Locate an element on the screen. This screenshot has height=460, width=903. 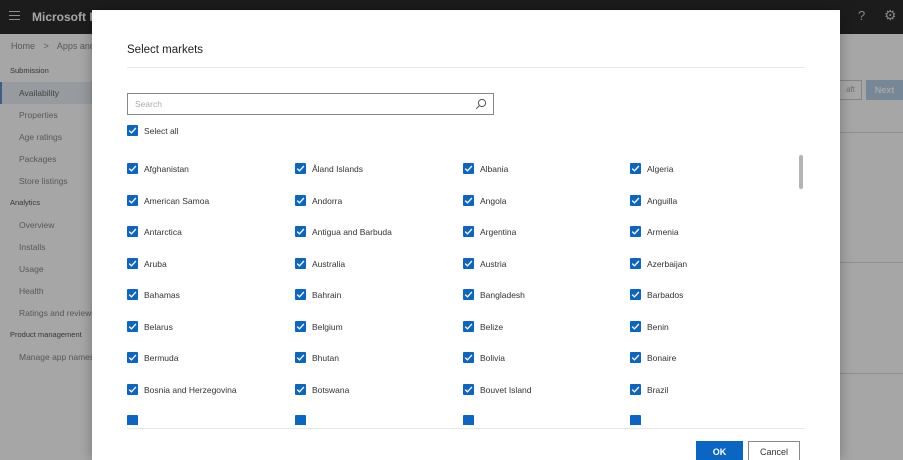
market-checkbox-item: Bonaire is located at coordinates (708, 358).